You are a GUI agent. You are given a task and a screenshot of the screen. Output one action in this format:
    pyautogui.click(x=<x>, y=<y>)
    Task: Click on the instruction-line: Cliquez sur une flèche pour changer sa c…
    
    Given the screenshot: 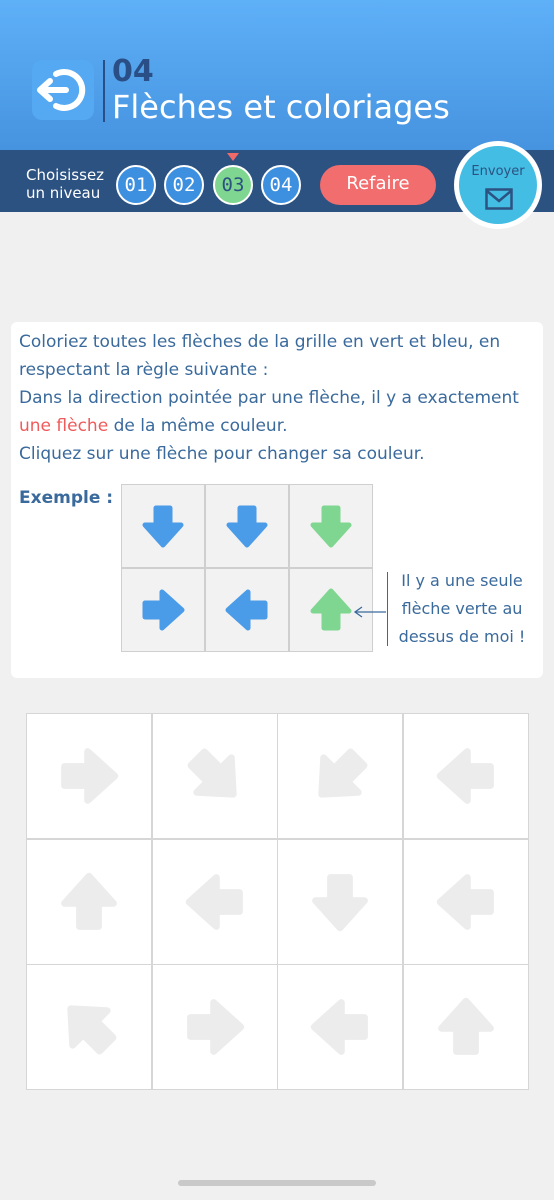 What is the action you would take?
    pyautogui.click(x=222, y=454)
    